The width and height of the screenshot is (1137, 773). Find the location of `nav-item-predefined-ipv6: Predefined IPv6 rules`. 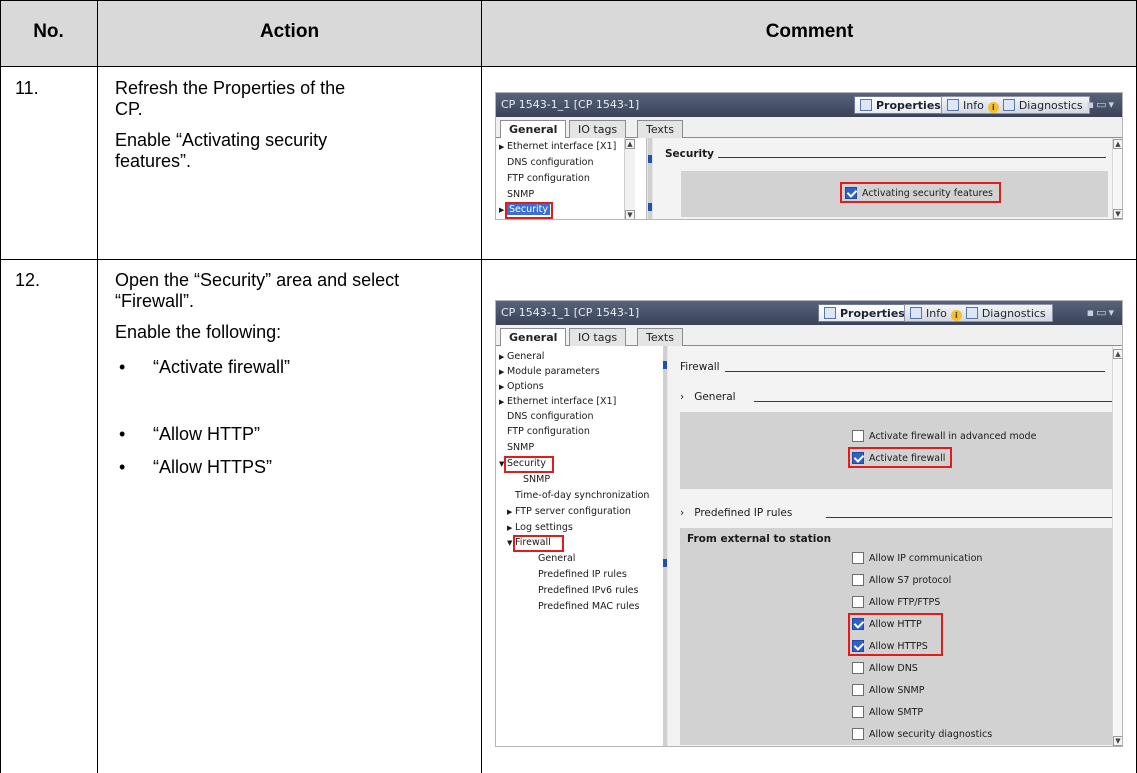

nav-item-predefined-ipv6: Predefined IPv6 rules is located at coordinates (588, 591).